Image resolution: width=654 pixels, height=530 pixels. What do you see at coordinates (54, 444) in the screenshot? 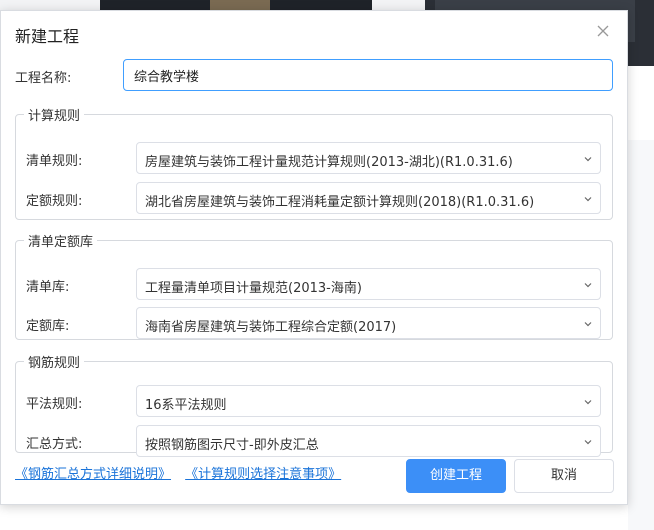
I see `summary-method-label: 汇总方式:` at bounding box center [54, 444].